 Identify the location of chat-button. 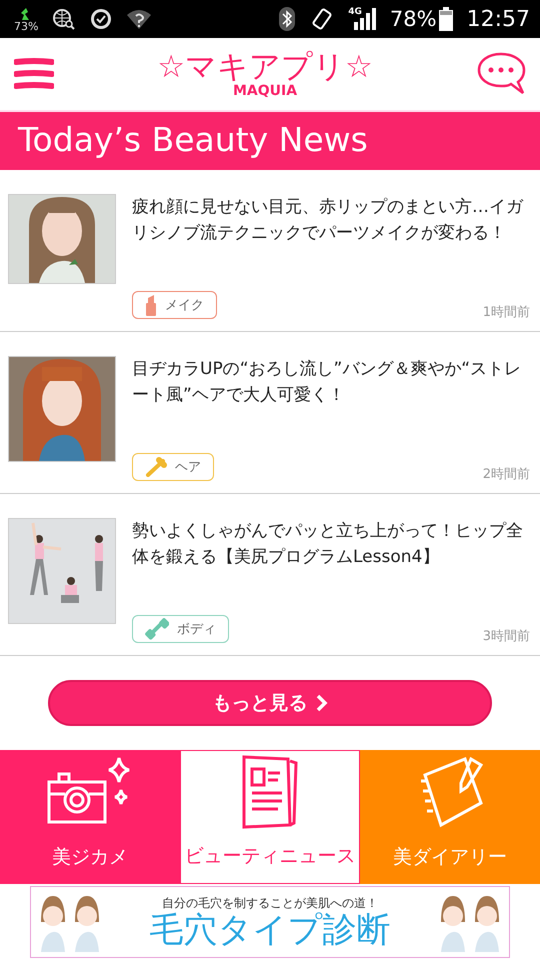
(501, 74).